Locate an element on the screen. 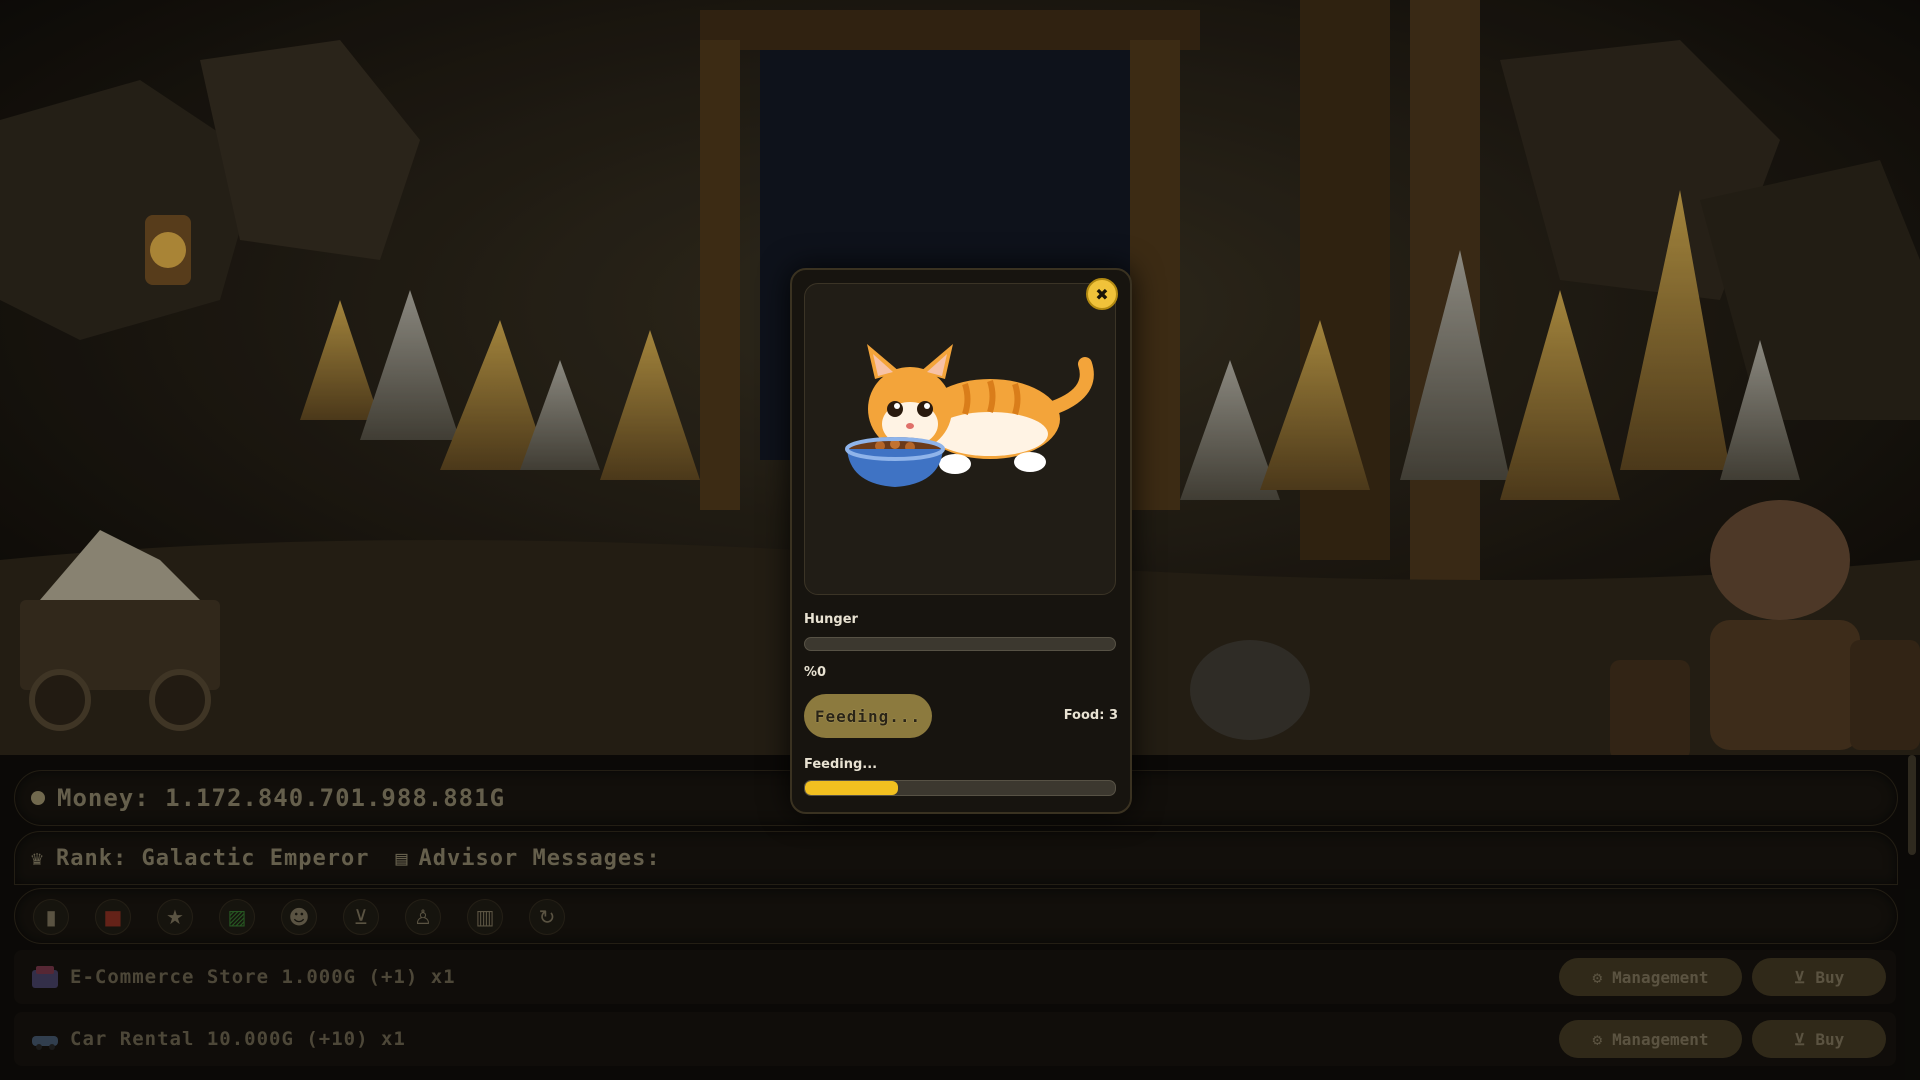  hunger-label: Hunger is located at coordinates (831, 619).